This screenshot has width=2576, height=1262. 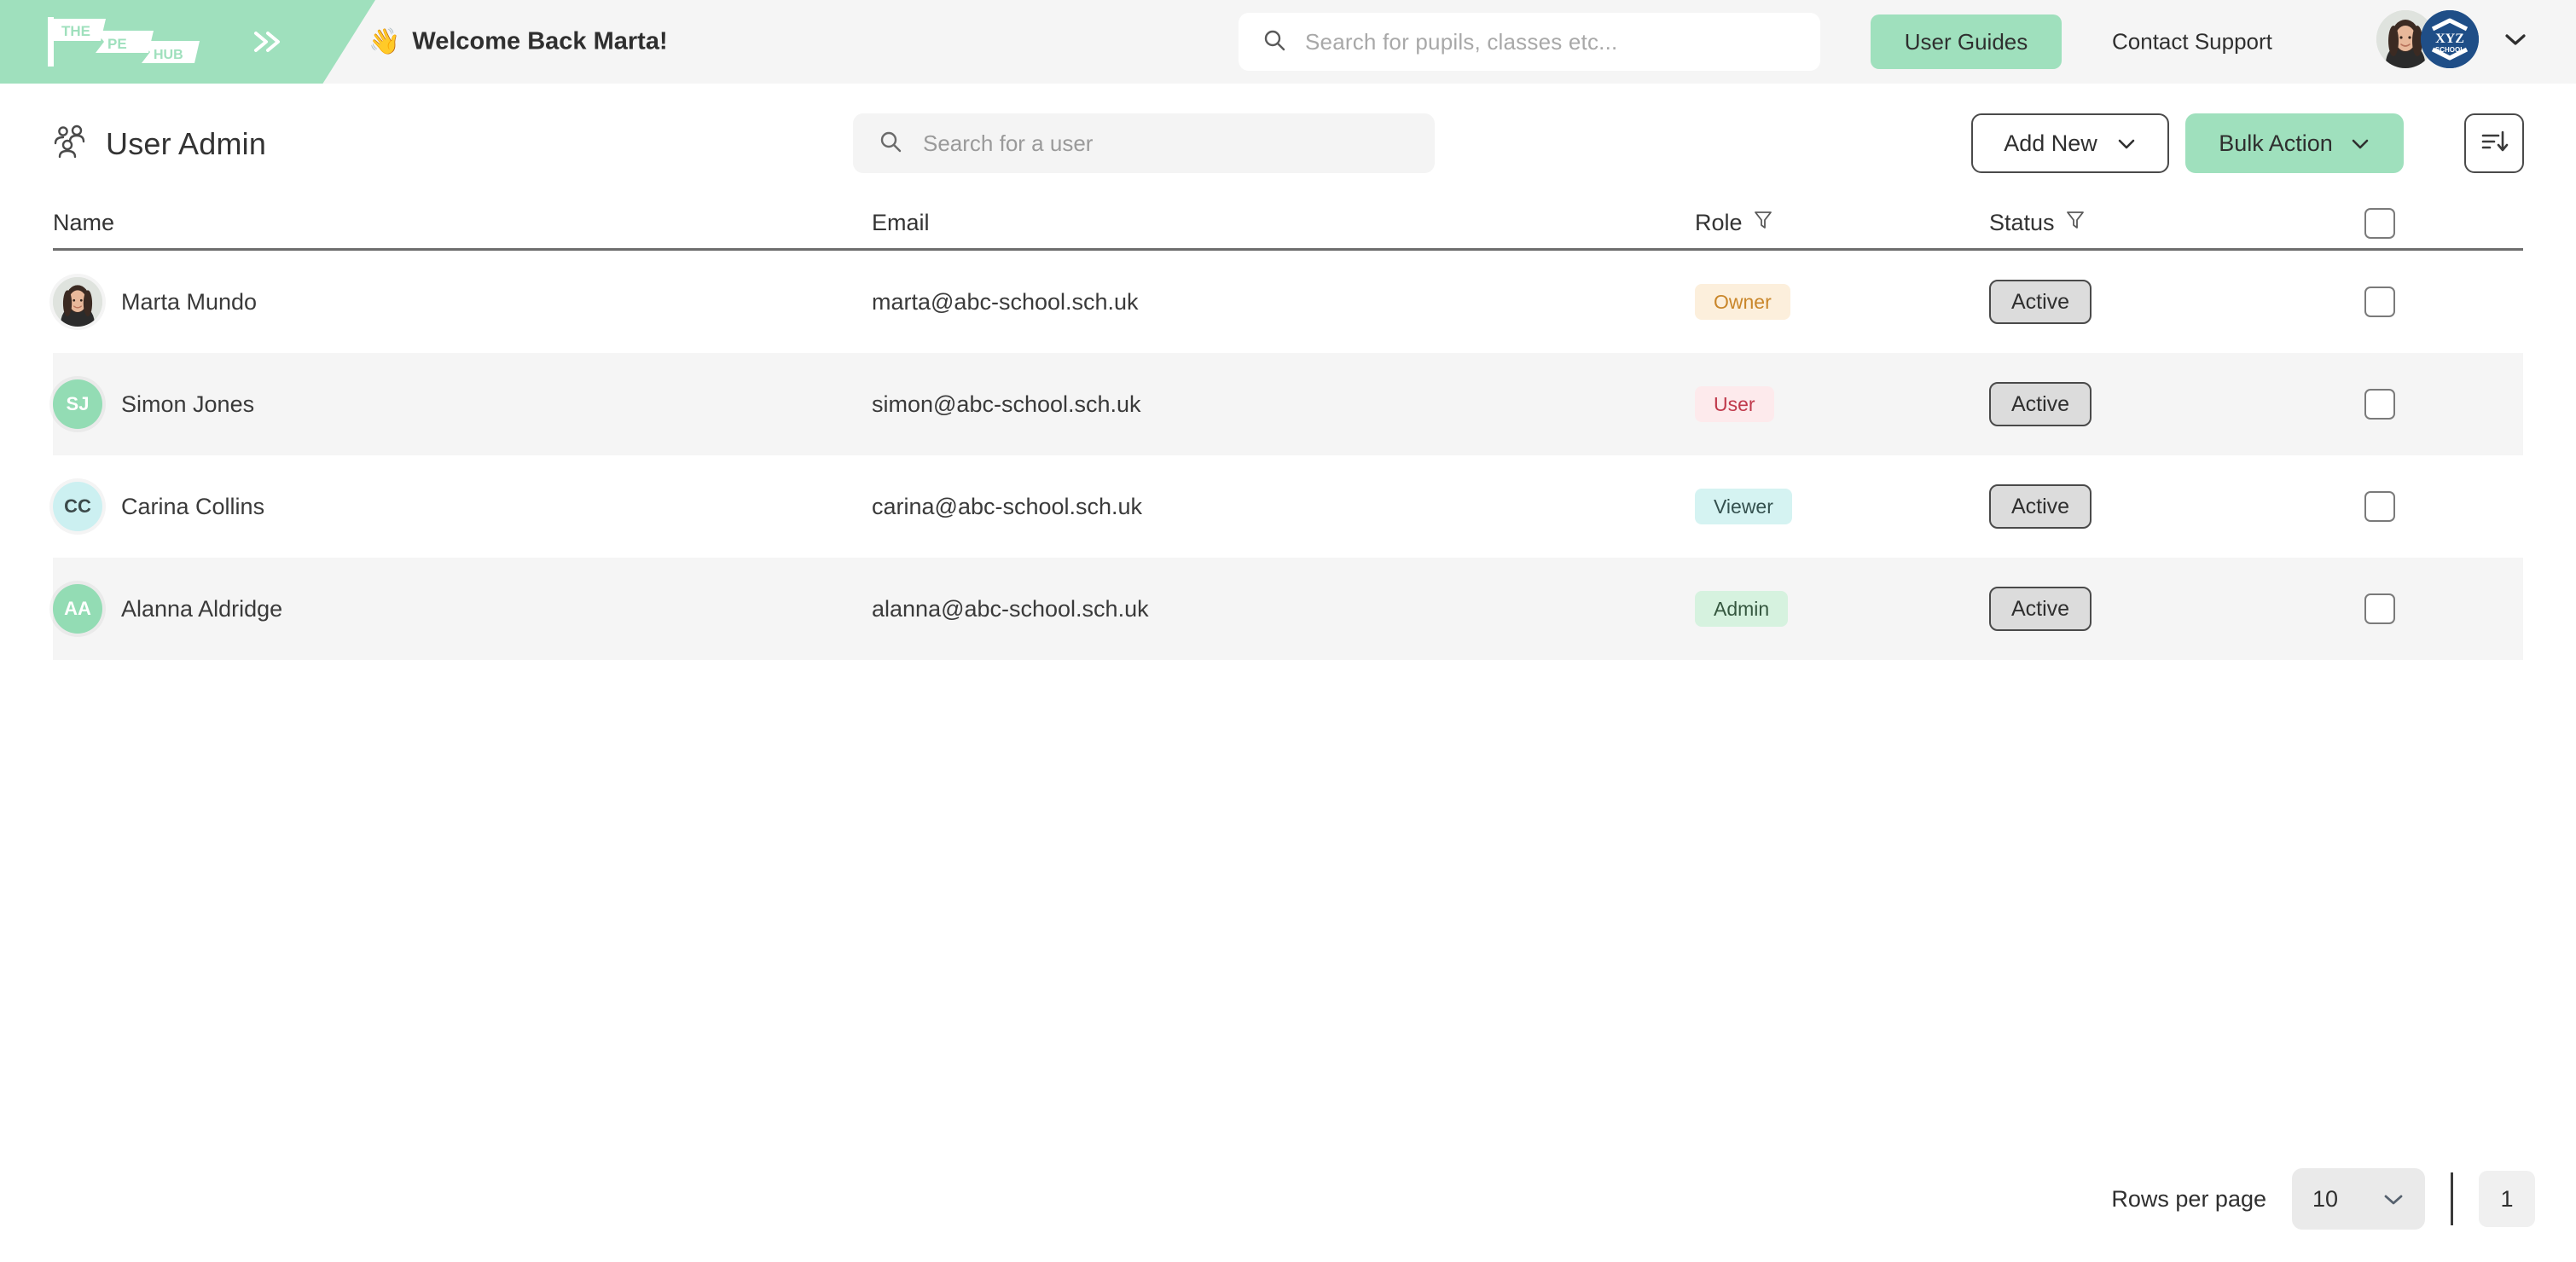 I want to click on column-label-email: Email, so click(x=901, y=222).